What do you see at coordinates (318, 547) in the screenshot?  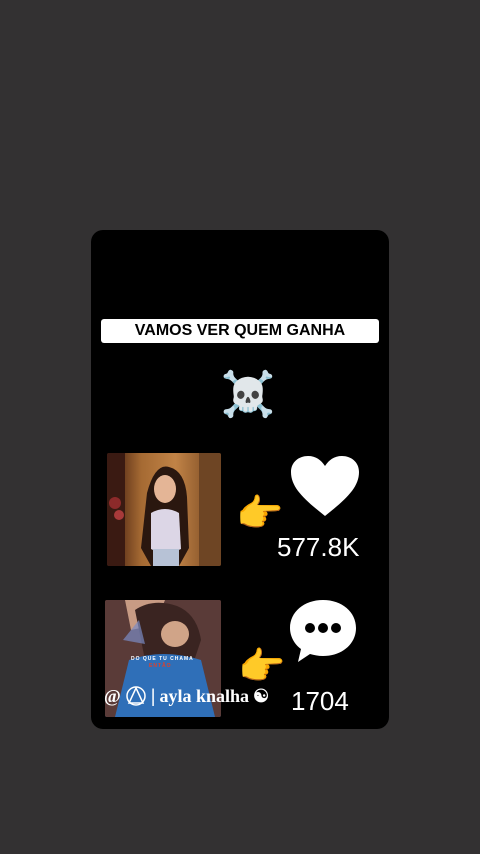 I see `likes-count: 577.8K` at bounding box center [318, 547].